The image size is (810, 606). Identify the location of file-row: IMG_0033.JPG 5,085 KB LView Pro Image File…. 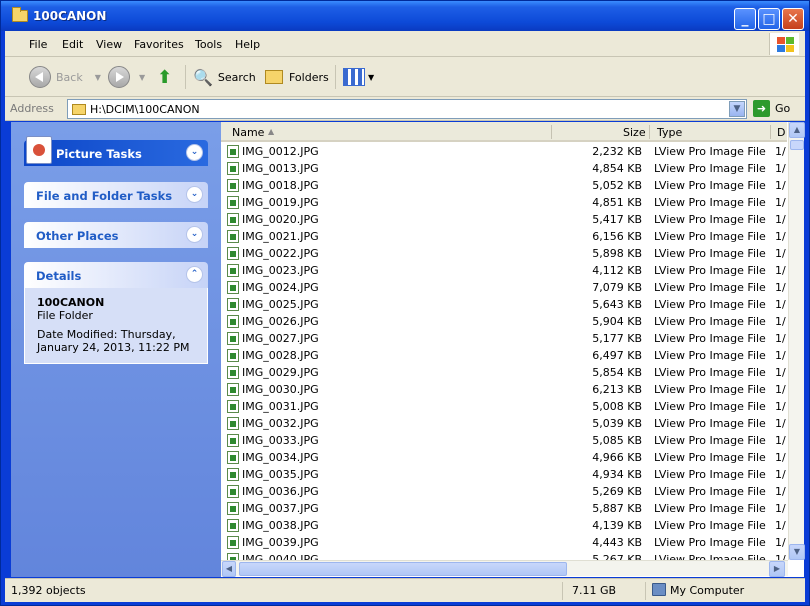
(504, 440).